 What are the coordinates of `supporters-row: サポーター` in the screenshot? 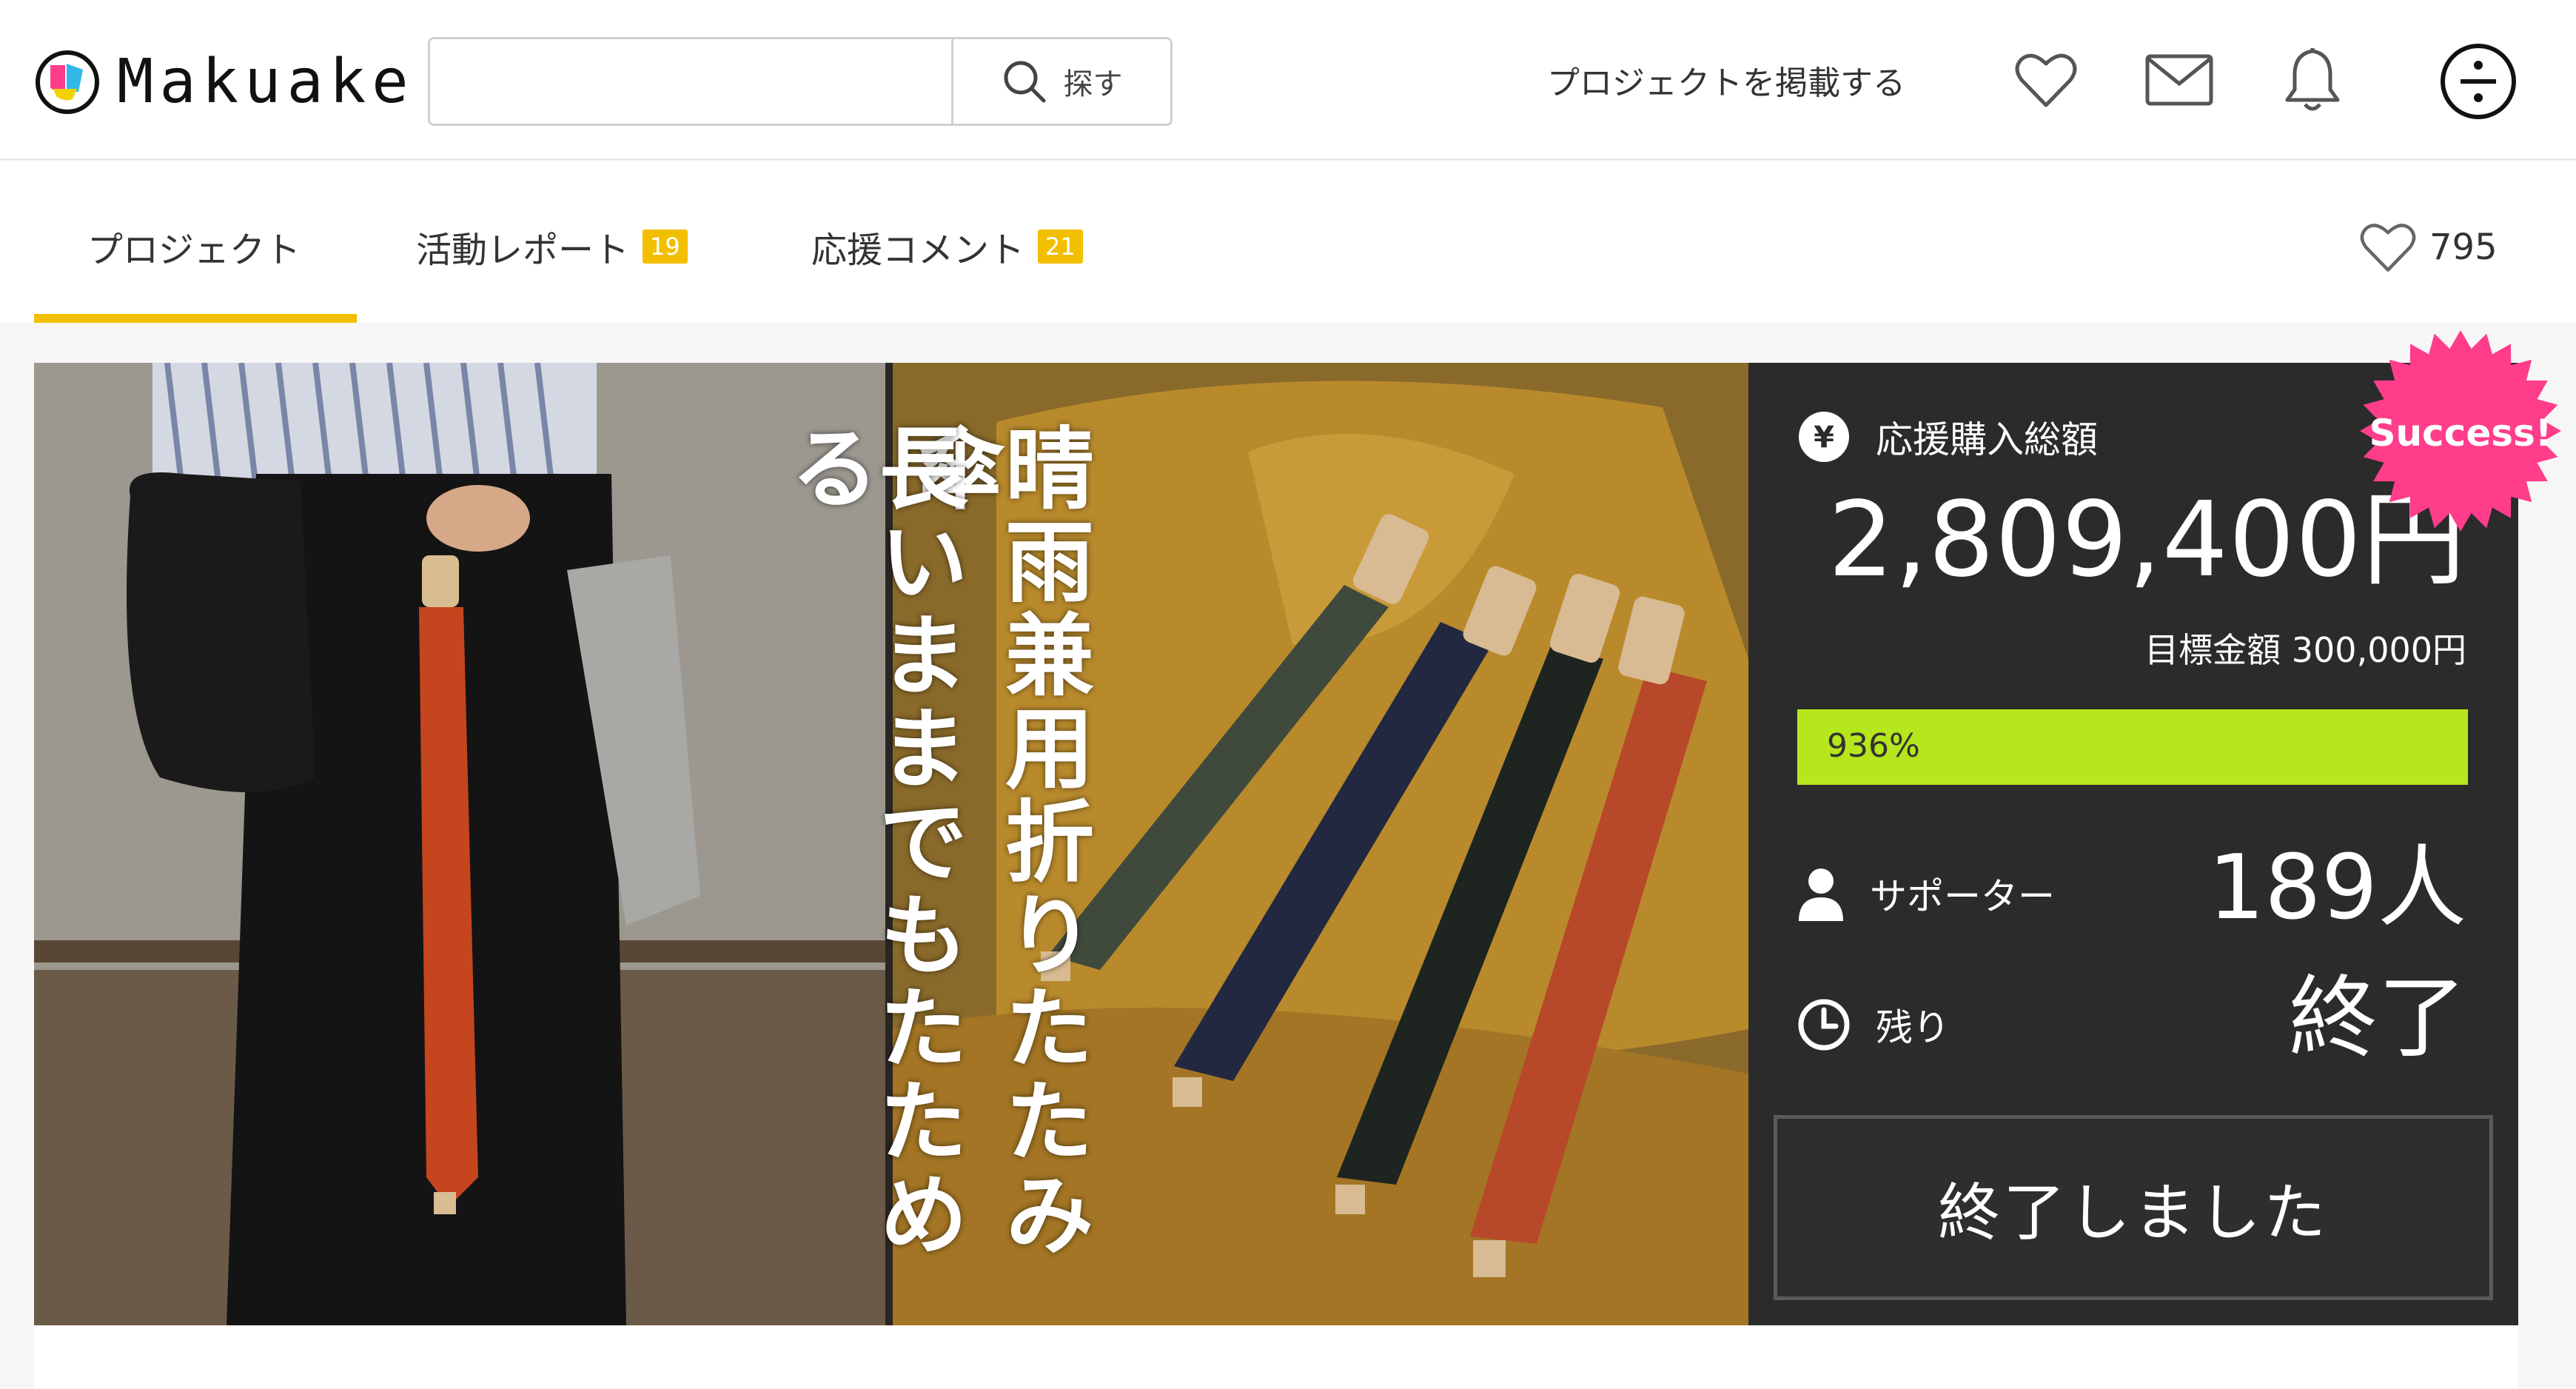 It's located at (1926, 894).